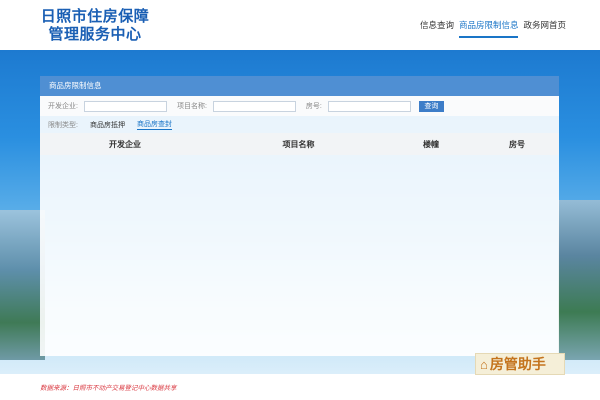  I want to click on app-watermark: ⌂ 房管助手, so click(520, 364).